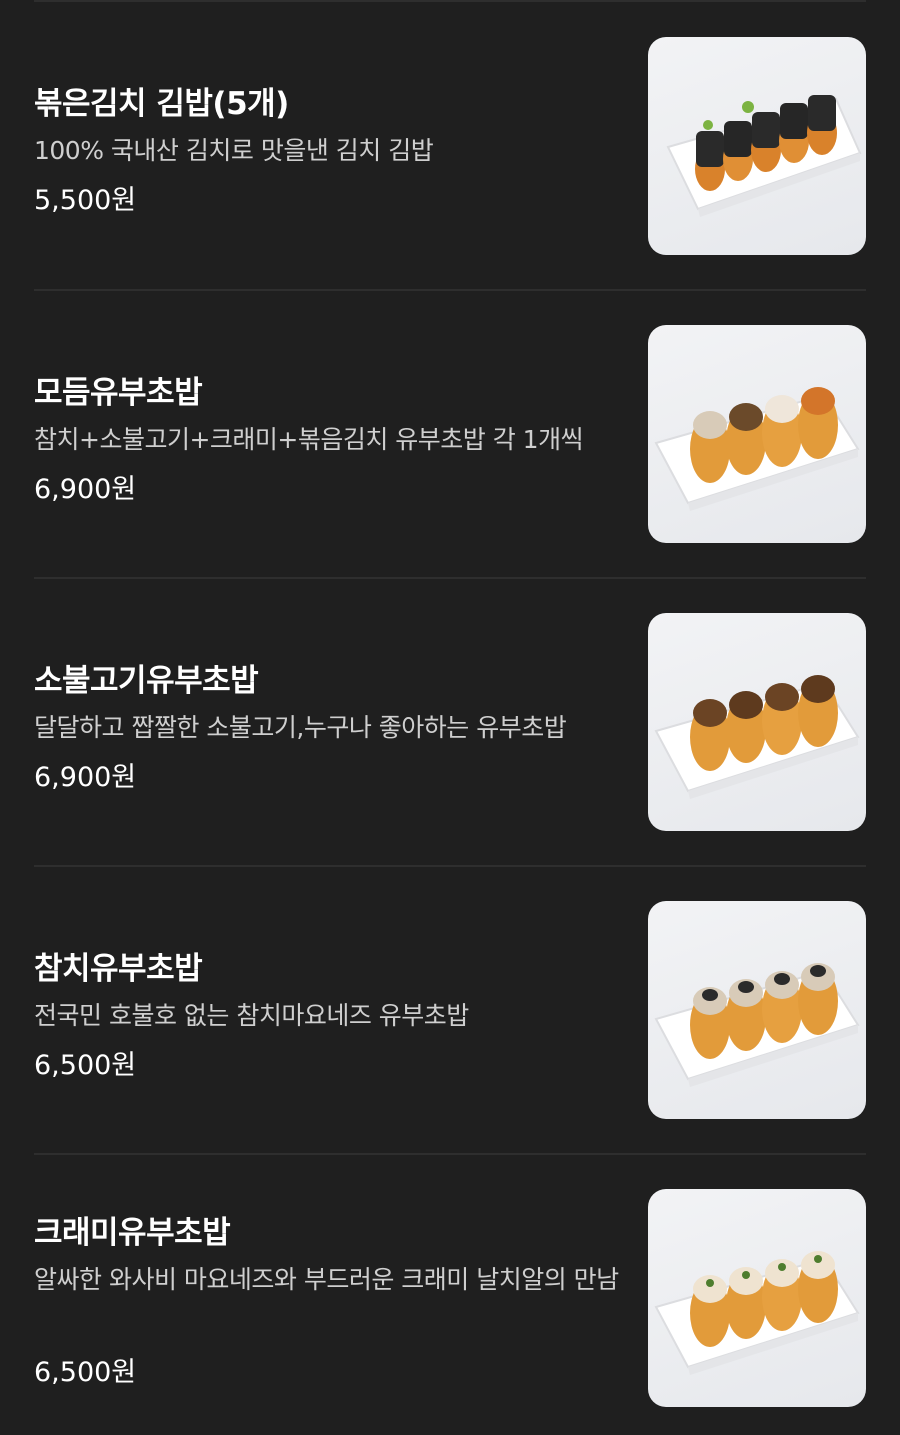 Image resolution: width=900 pixels, height=1435 pixels. What do you see at coordinates (146, 681) in the screenshot?
I see `menu-item-name: 소불고기유부초밥` at bounding box center [146, 681].